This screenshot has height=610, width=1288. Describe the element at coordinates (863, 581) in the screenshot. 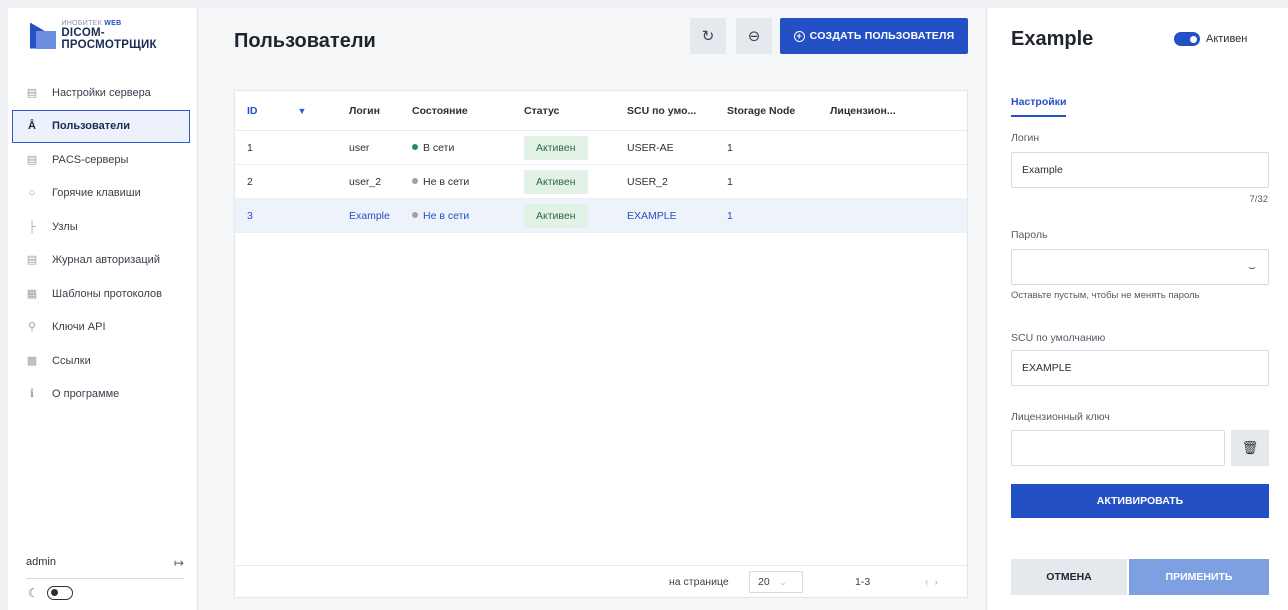

I see `page-range: 1-3` at that location.